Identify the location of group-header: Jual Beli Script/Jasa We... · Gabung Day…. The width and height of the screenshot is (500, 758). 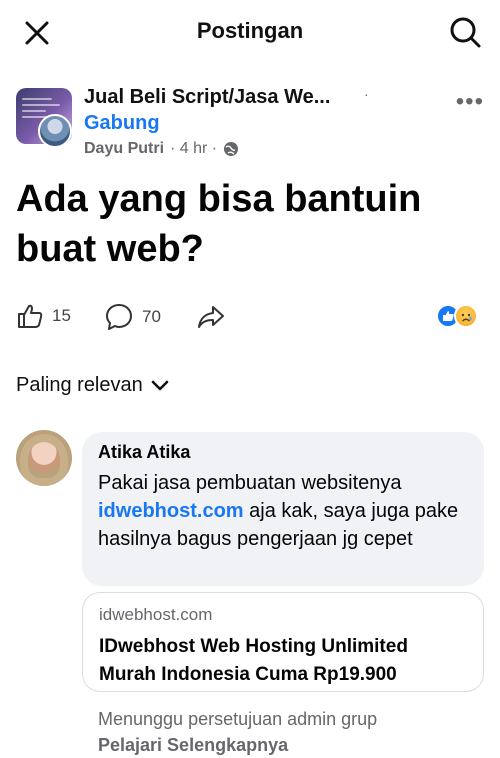
(250, 126).